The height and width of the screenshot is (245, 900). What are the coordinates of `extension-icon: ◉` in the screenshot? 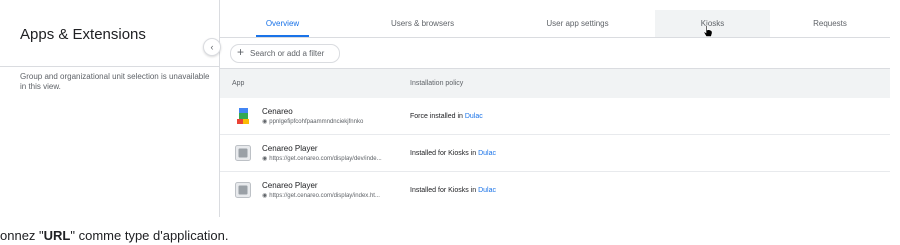 It's located at (265, 122).